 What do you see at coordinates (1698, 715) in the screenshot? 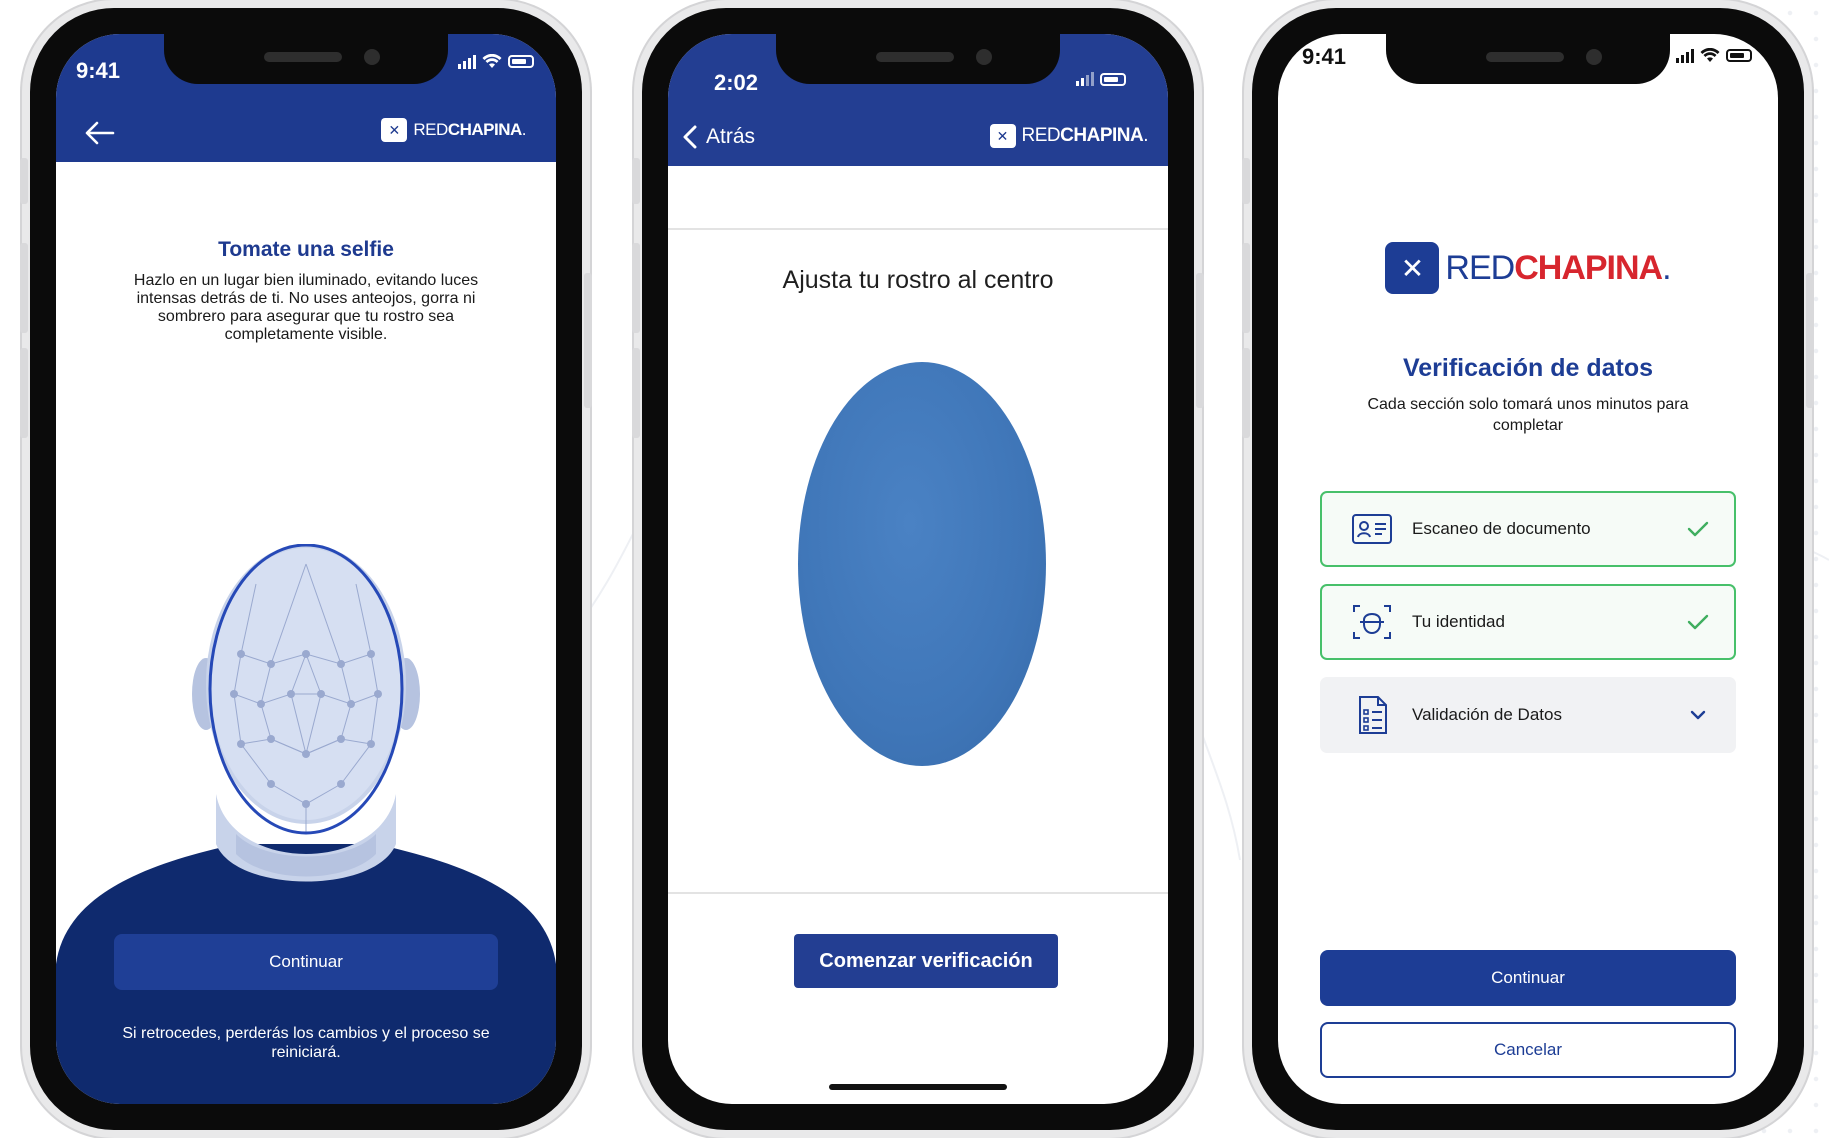
I see `chevron-down-icon` at bounding box center [1698, 715].